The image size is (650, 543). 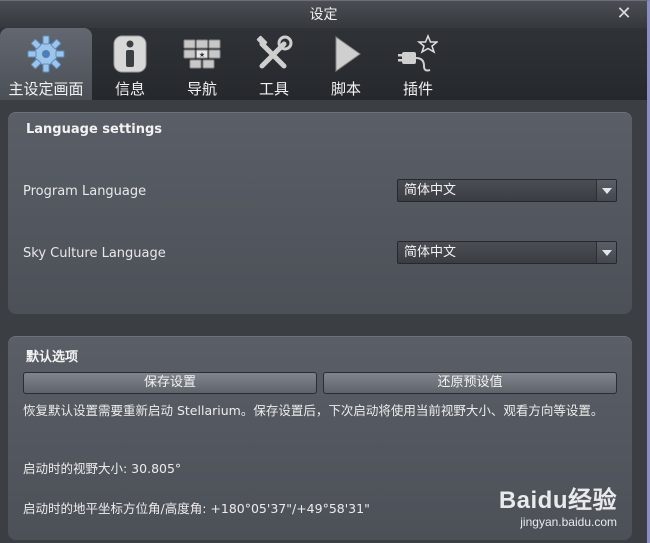 I want to click on program-language-select: 简体中文, so click(x=507, y=190).